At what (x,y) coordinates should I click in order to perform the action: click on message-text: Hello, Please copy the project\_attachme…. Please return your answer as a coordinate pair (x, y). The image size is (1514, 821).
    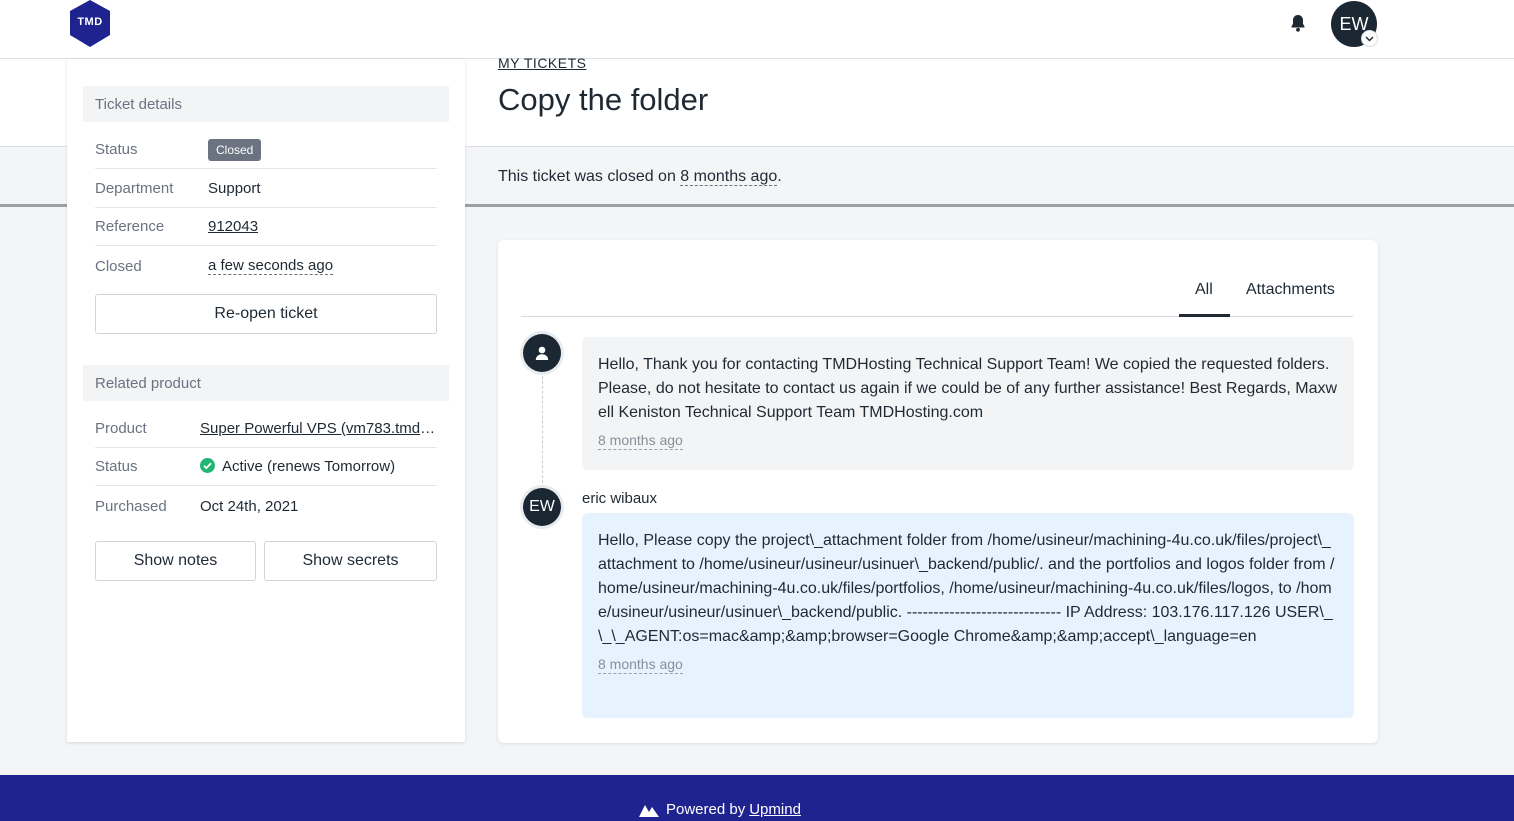
    Looking at the image, I should click on (966, 588).